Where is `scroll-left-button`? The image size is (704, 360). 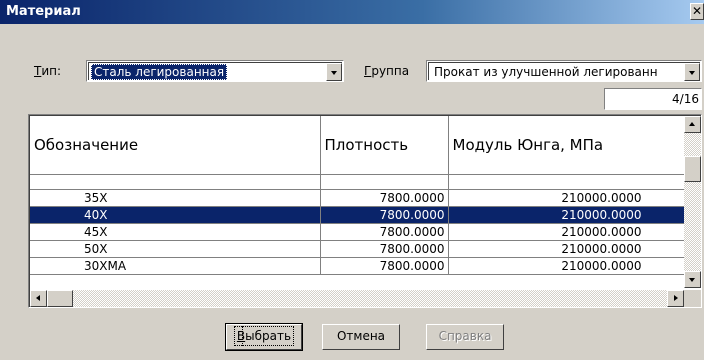
scroll-left-button is located at coordinates (38, 298).